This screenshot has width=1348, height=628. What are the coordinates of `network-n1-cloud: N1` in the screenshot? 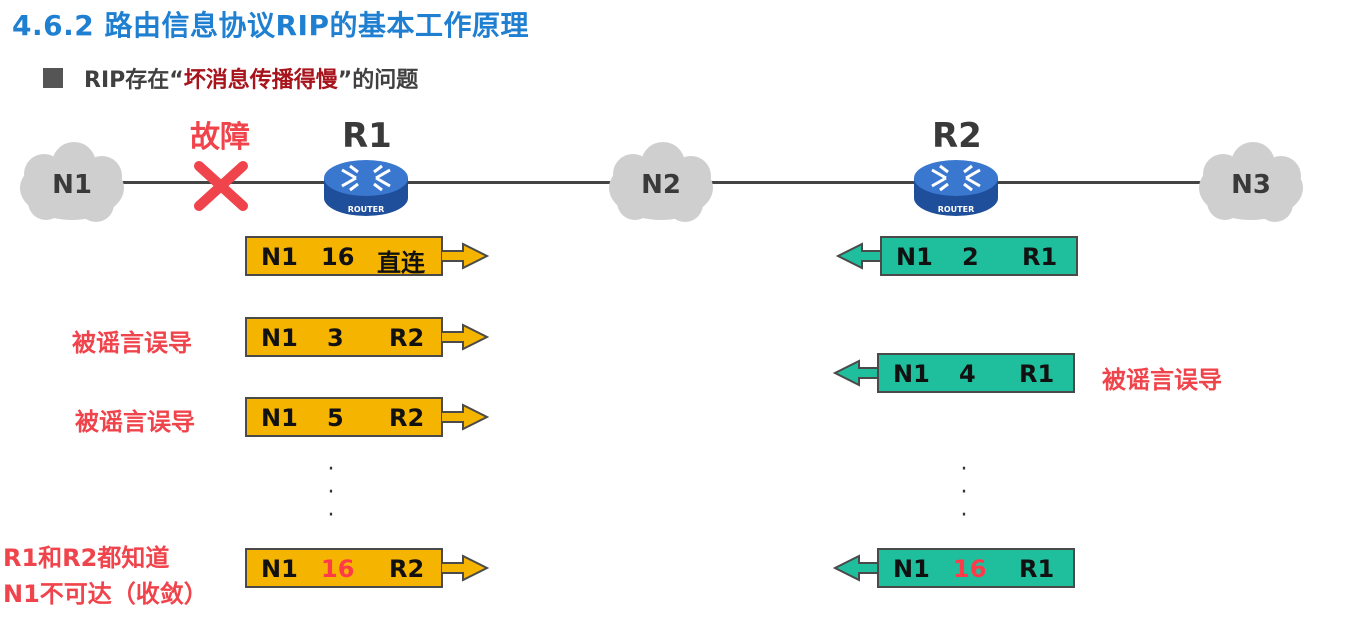 It's located at (72, 185).